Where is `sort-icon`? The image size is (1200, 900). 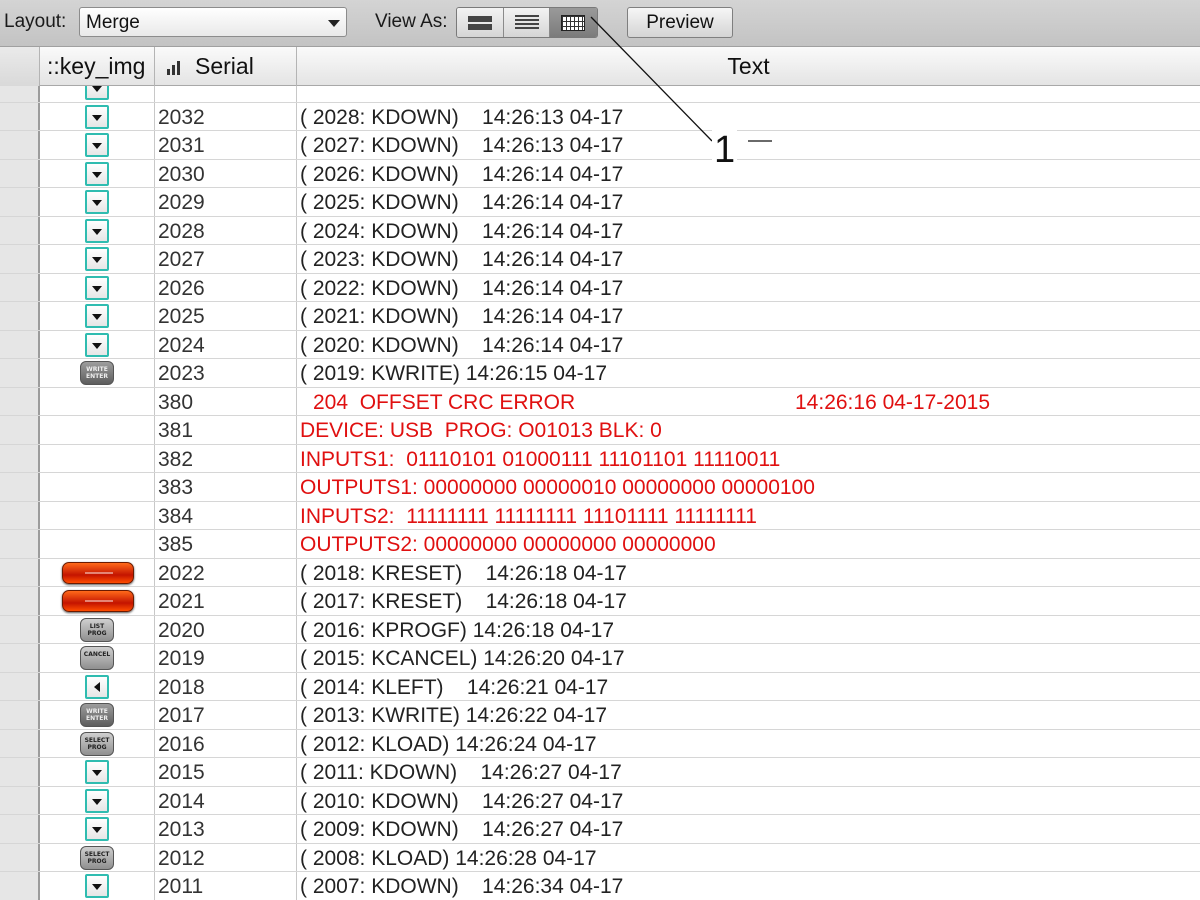 sort-icon is located at coordinates (176, 67).